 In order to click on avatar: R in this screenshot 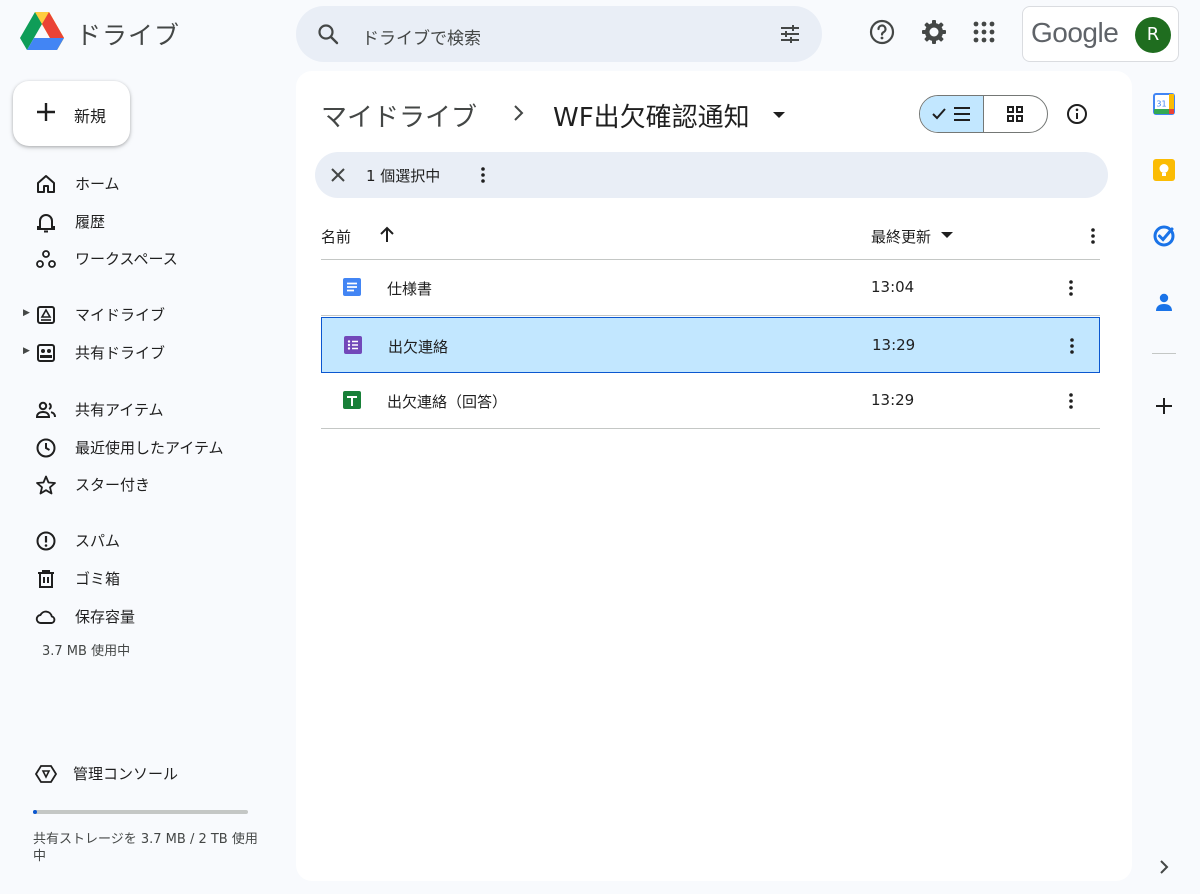, I will do `click(1153, 35)`.